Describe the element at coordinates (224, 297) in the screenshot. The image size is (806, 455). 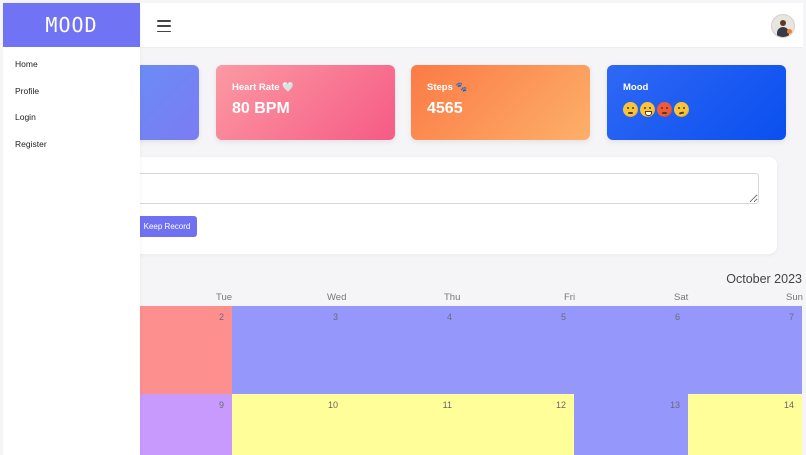
I see `day-header-tue: Tue` at that location.